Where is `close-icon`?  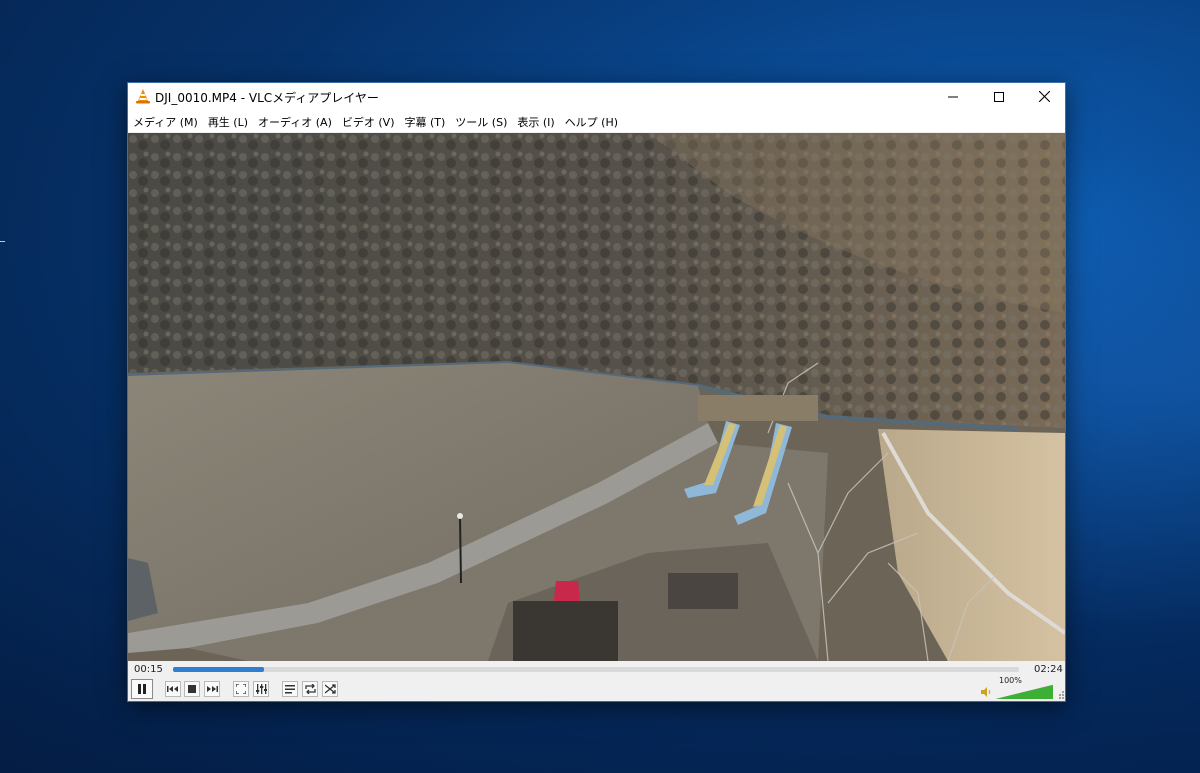 close-icon is located at coordinates (1044, 96).